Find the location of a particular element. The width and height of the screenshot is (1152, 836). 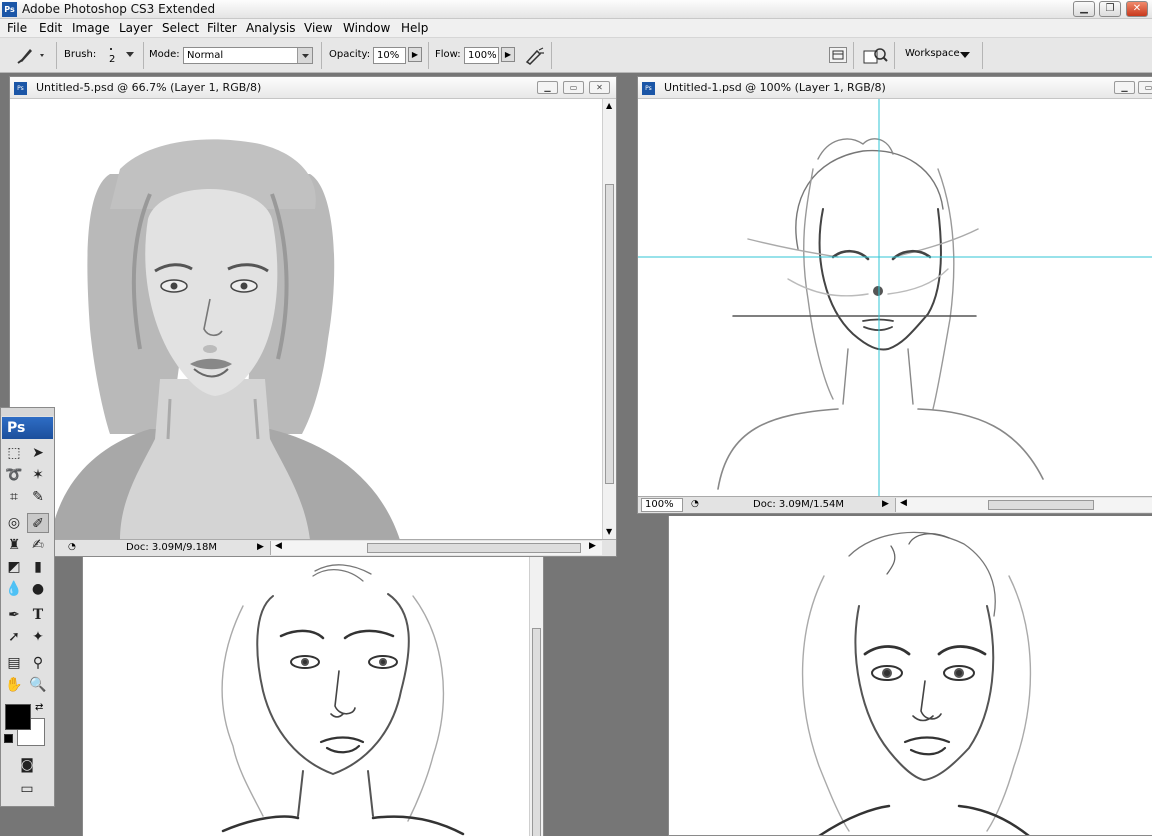

type-tool-icon: T is located at coordinates (38, 615).